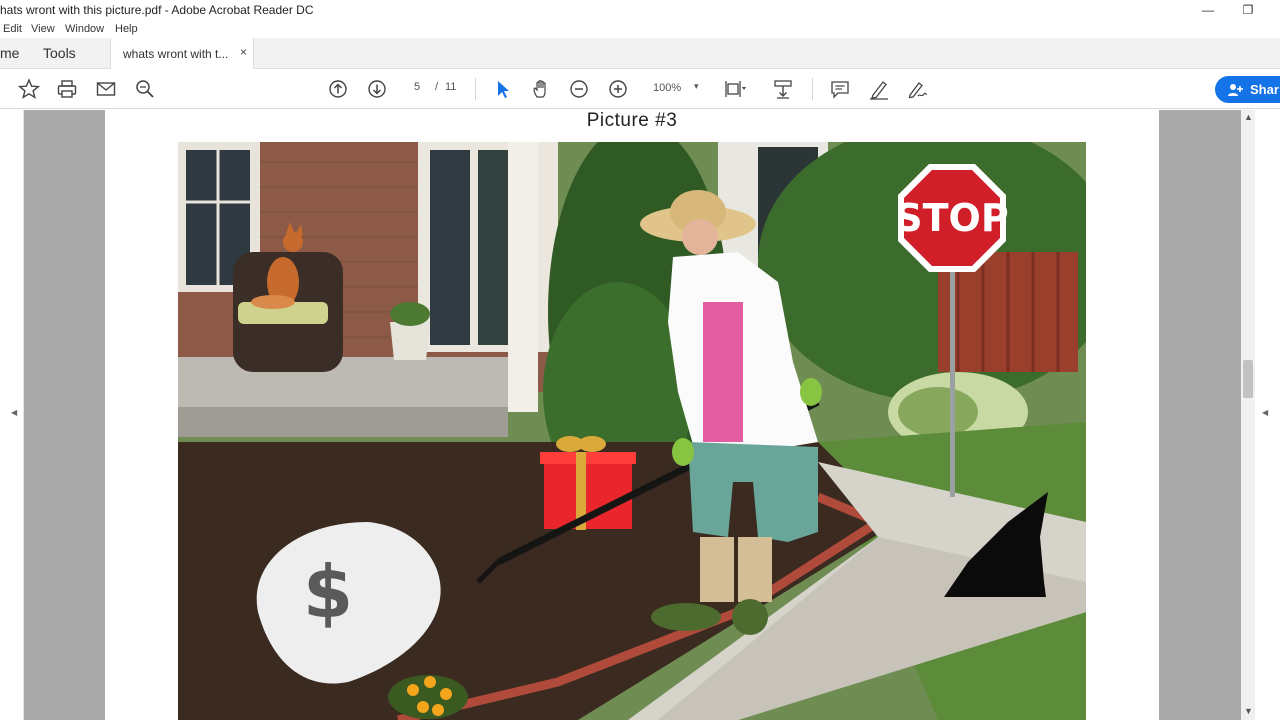 This screenshot has width=1280, height=720. I want to click on restore-button: ❐, so click(1248, 11).